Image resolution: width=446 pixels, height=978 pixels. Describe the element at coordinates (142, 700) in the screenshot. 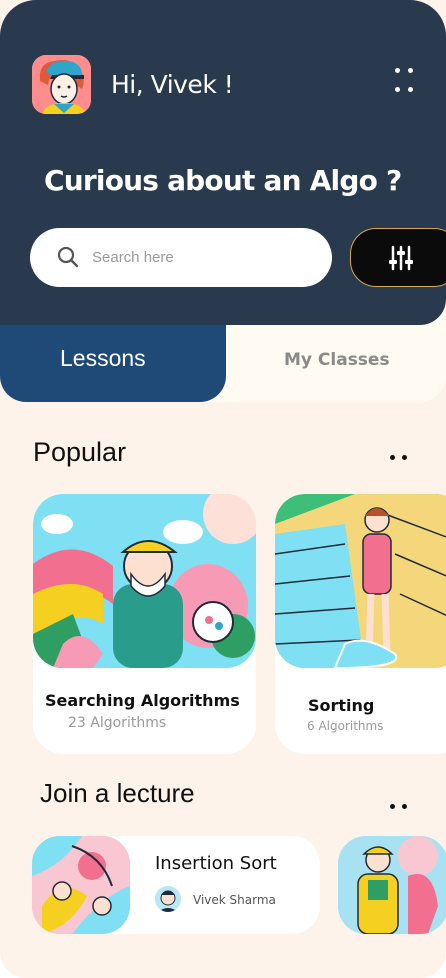

I see `card-title: Searching Algorithms` at that location.